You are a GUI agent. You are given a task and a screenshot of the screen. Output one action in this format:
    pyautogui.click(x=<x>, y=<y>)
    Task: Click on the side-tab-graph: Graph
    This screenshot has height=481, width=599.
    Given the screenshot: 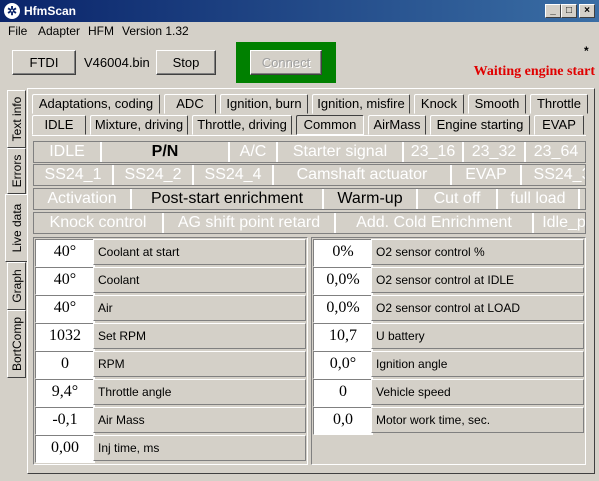 What is the action you would take?
    pyautogui.click(x=16, y=286)
    